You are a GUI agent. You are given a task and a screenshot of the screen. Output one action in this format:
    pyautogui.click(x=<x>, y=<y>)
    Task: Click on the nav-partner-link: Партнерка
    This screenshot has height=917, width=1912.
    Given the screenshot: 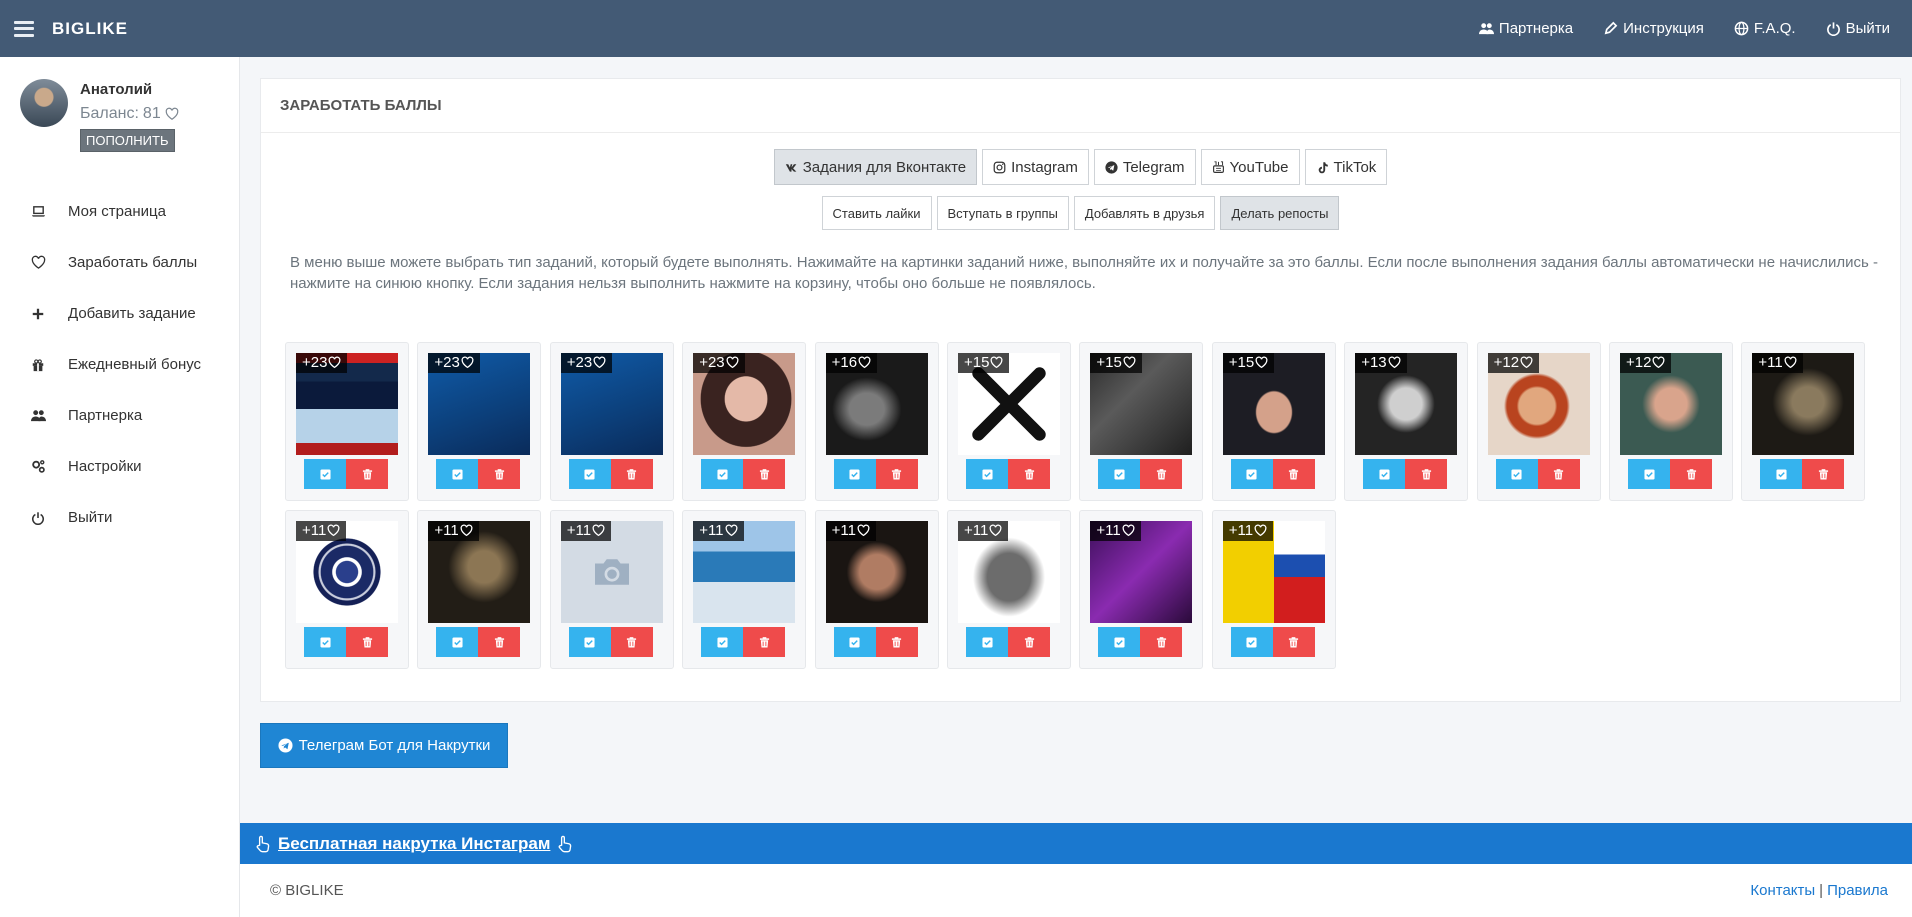 What is the action you would take?
    pyautogui.click(x=1526, y=28)
    